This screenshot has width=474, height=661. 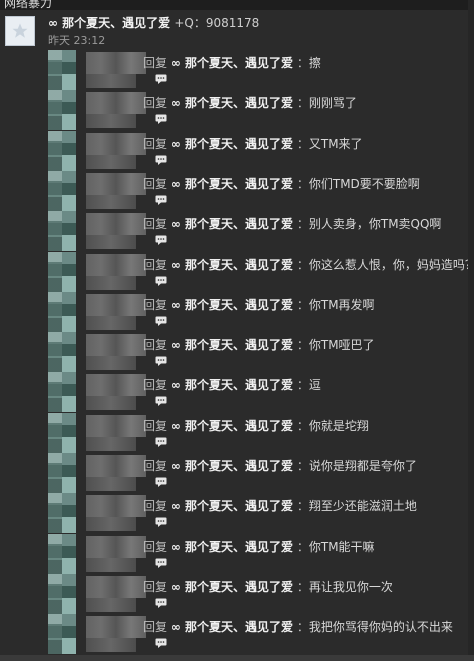 I want to click on comment-row: 回复 ∞ 那个夏天、遇见了爱 ：我把你骂得你妈的认不出来, so click(x=237, y=634).